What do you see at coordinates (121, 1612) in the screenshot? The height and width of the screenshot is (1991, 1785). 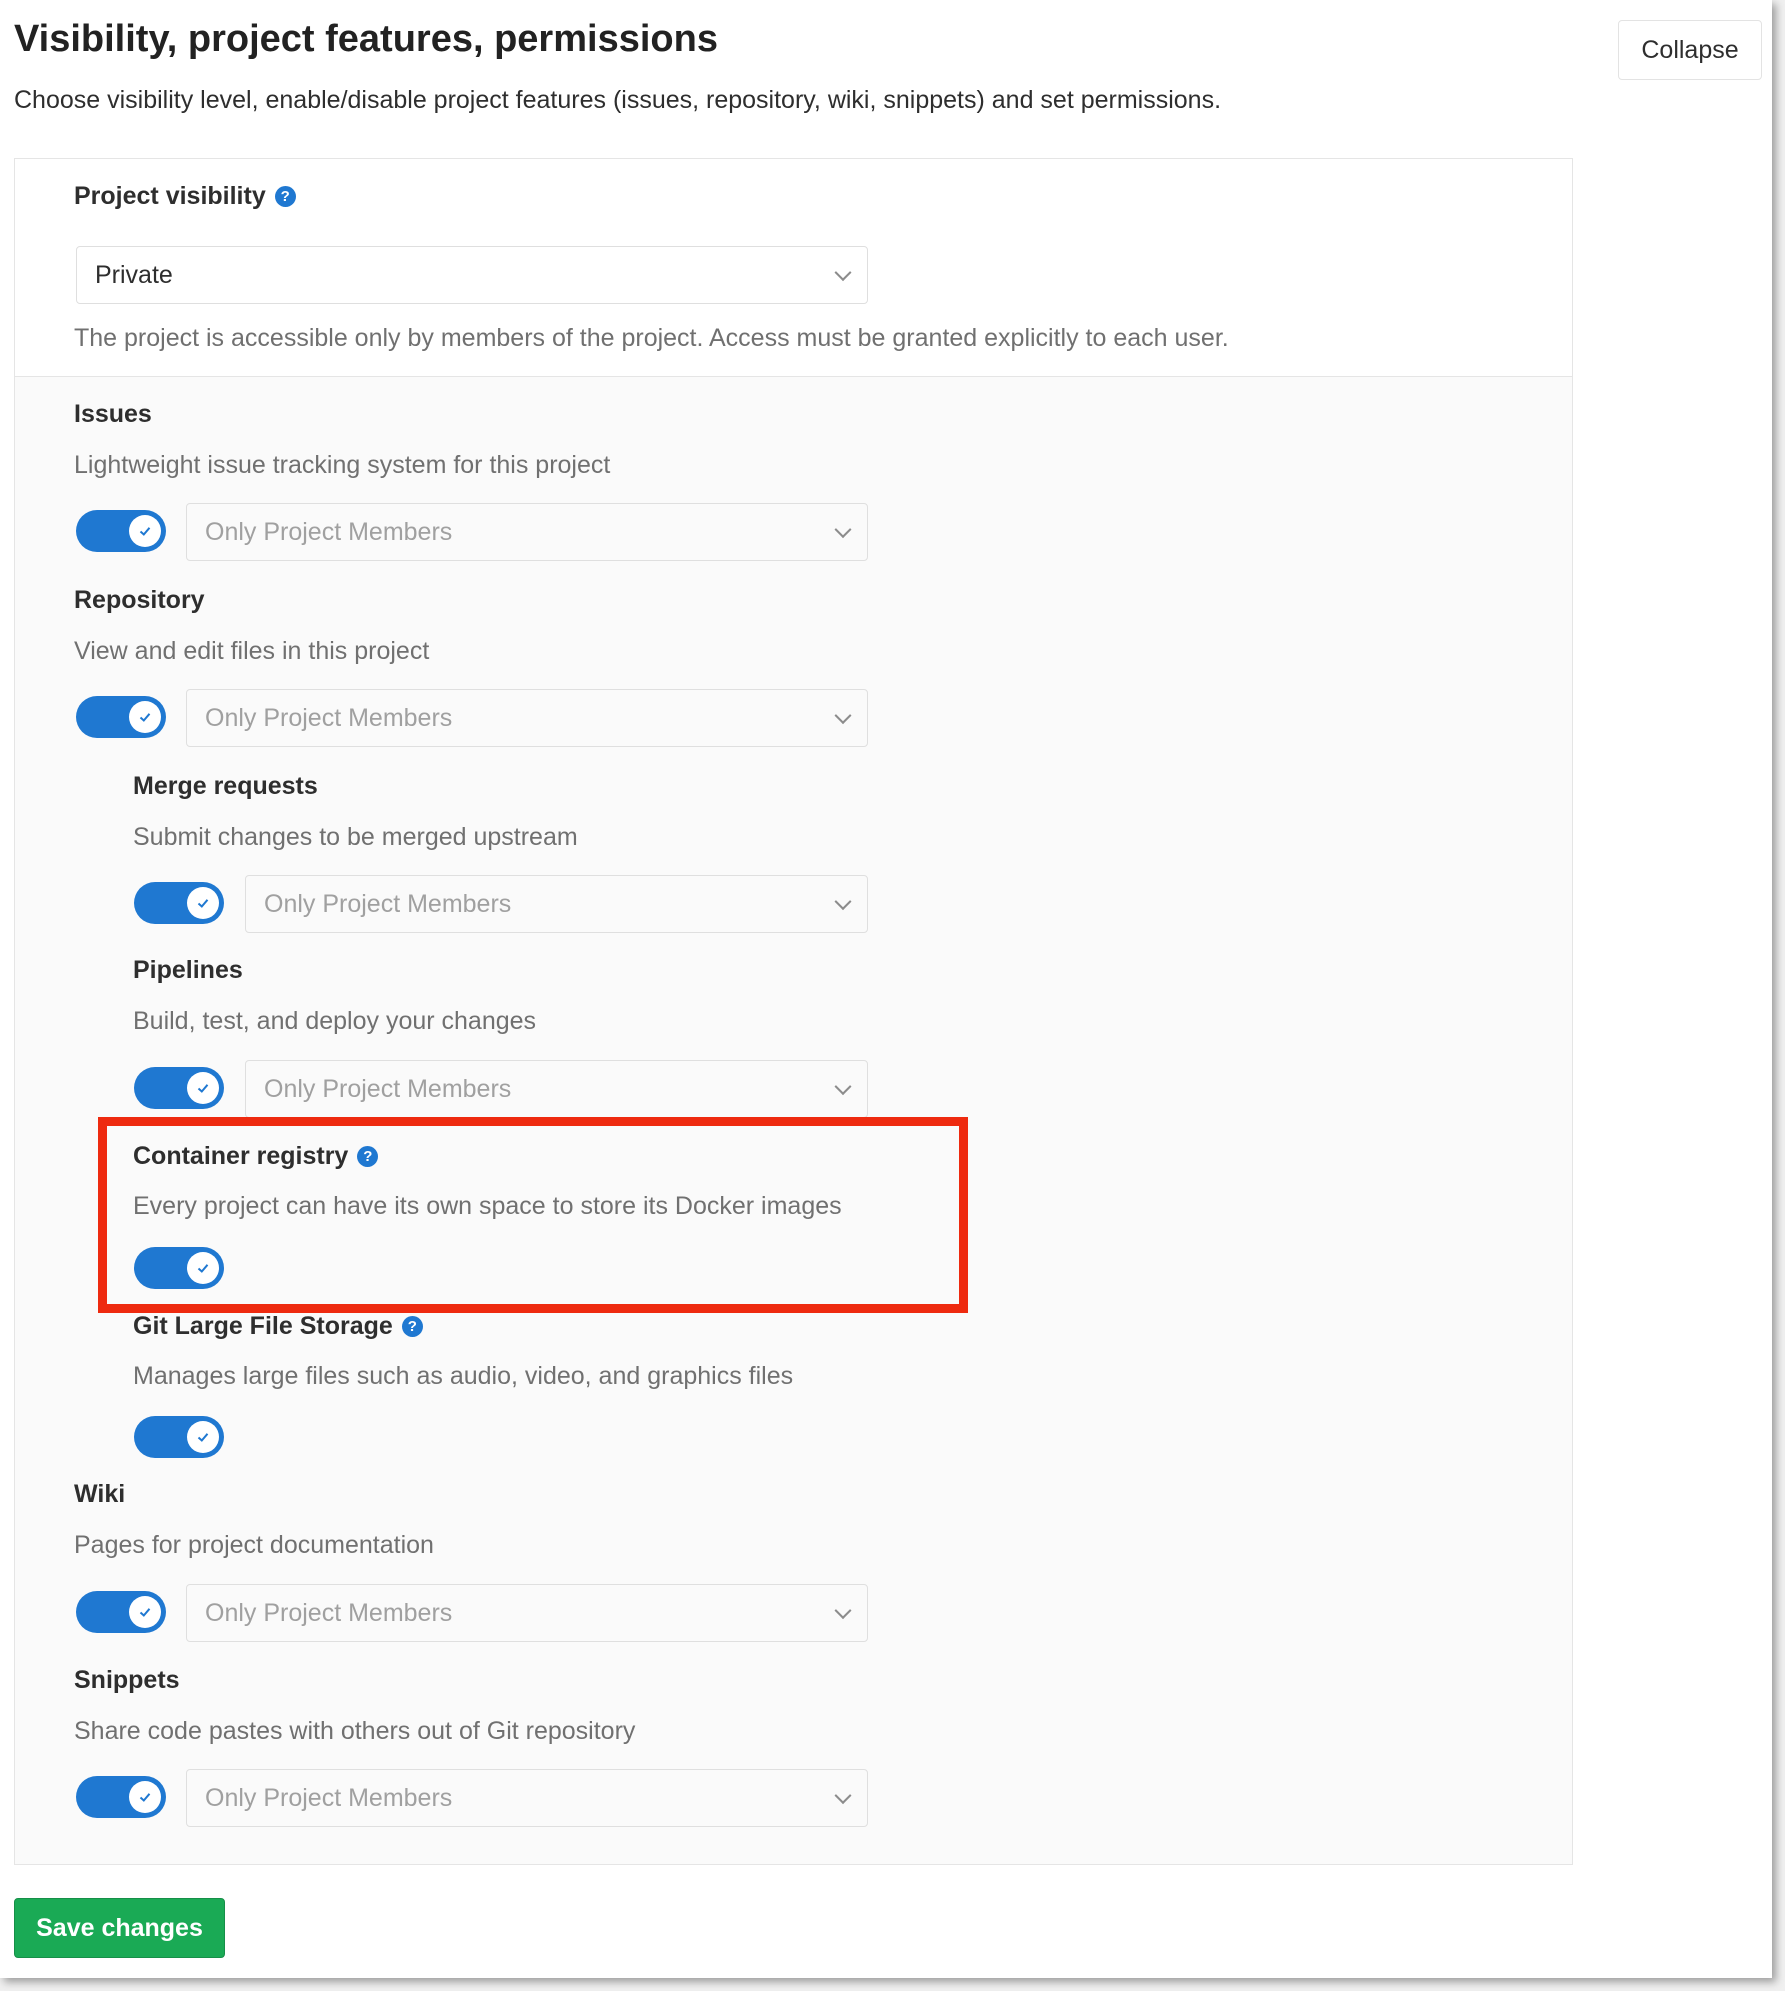 I see `wiki-toggle` at bounding box center [121, 1612].